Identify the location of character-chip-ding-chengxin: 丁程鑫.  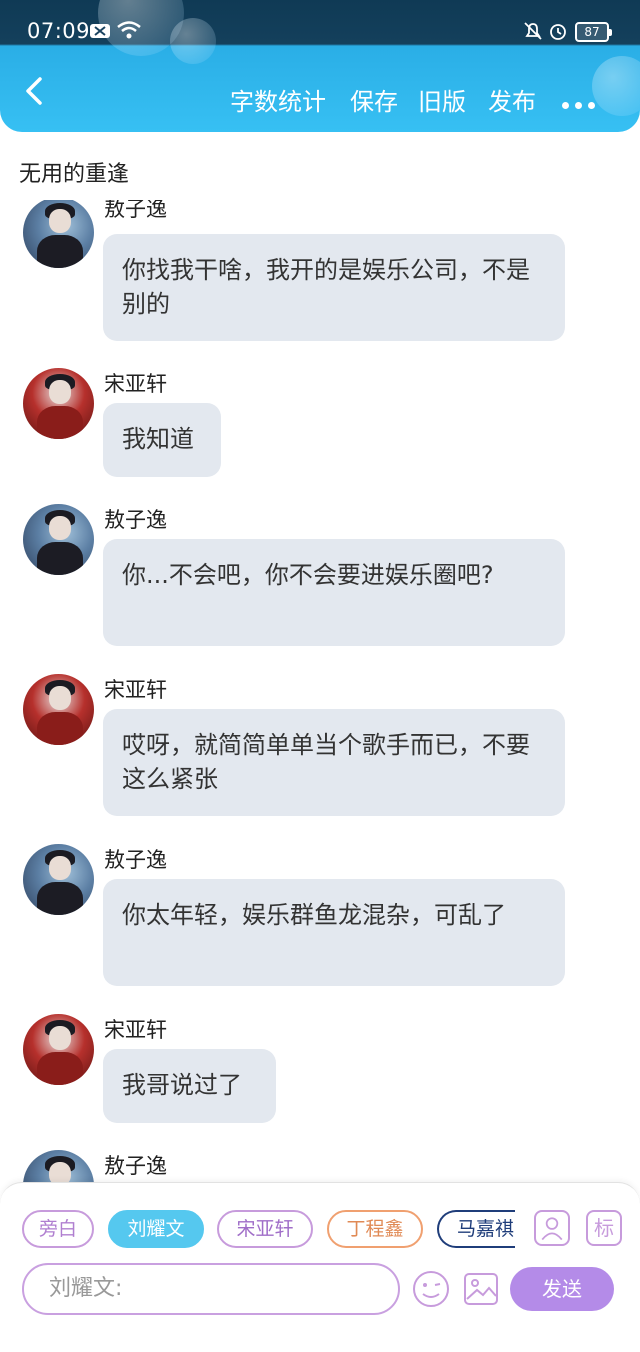
(375, 1229).